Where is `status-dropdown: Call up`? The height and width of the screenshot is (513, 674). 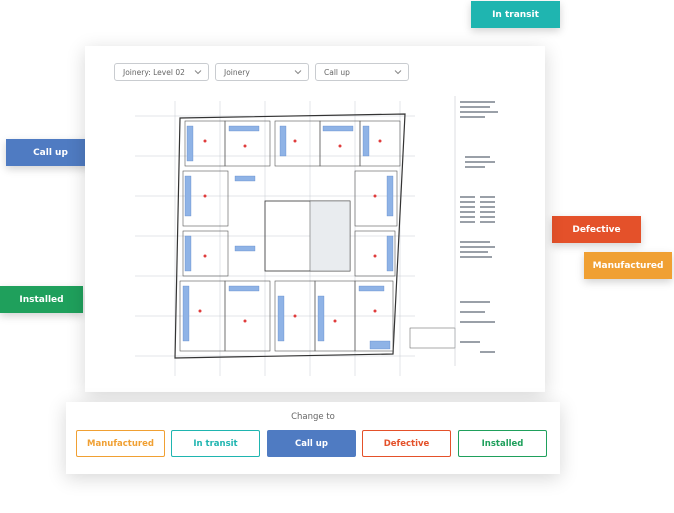 status-dropdown: Call up is located at coordinates (362, 72).